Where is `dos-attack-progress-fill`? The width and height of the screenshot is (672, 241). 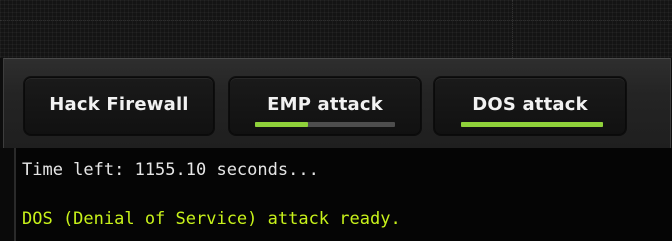 dos-attack-progress-fill is located at coordinates (532, 124).